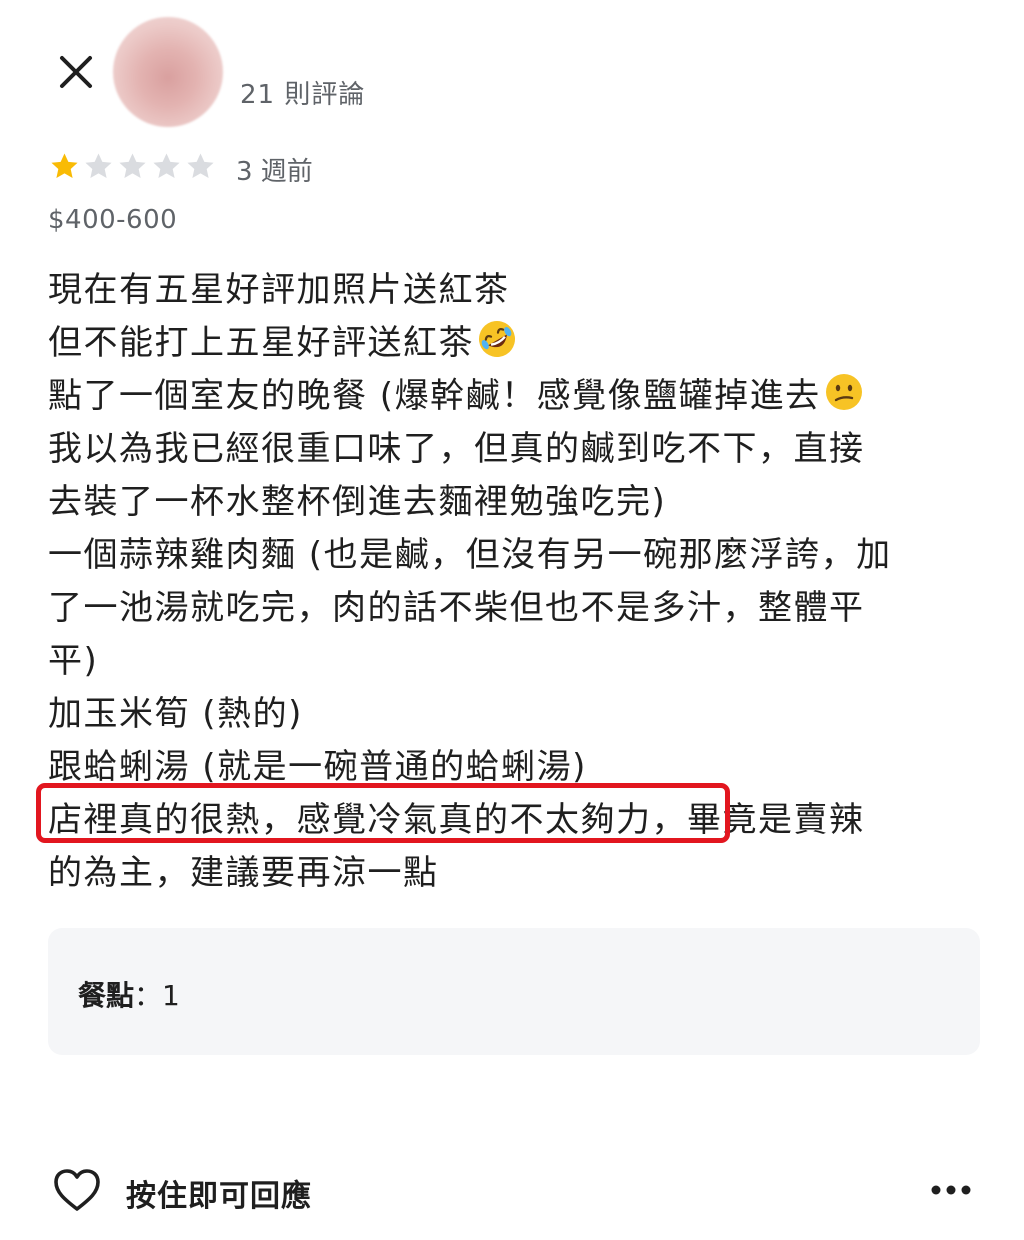 This screenshot has height=1240, width=1024. I want to click on highlight-annotation-box, so click(383, 813).